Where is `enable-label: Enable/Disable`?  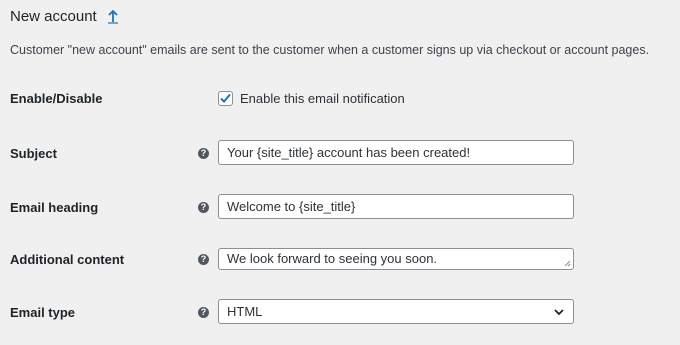
enable-label: Enable/Disable is located at coordinates (56, 98).